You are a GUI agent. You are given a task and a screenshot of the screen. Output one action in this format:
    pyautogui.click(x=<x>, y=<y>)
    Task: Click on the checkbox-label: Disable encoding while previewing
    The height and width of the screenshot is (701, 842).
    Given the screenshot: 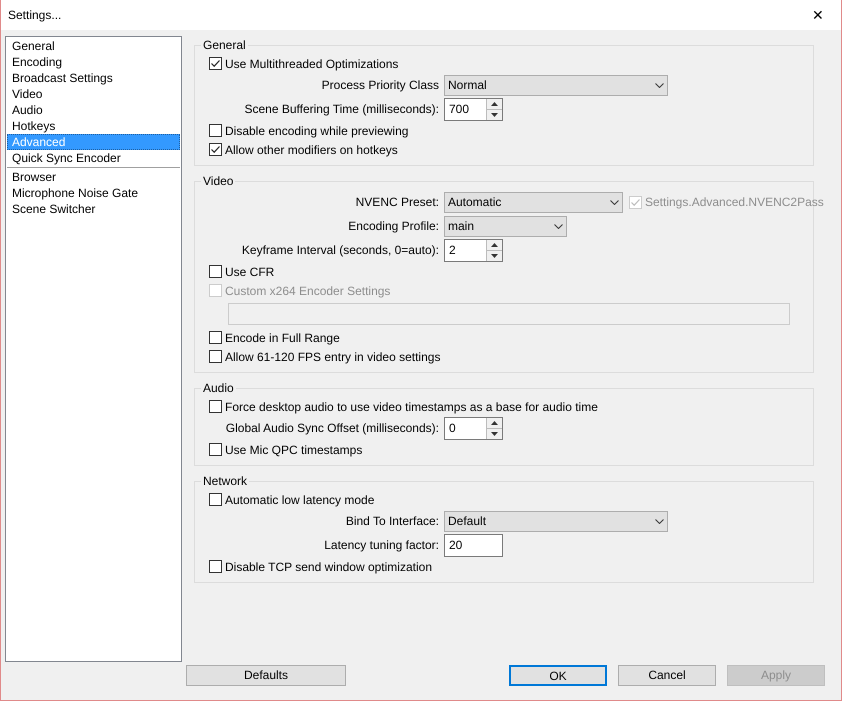 What is the action you would take?
    pyautogui.click(x=316, y=131)
    